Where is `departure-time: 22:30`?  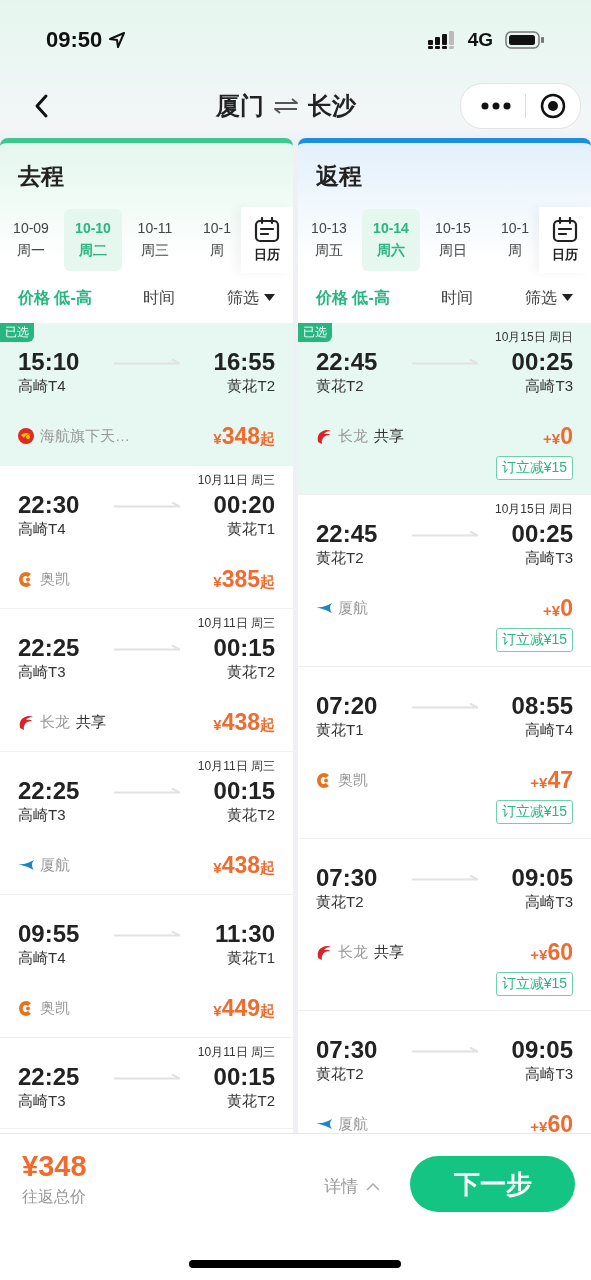
departure-time: 22:30 is located at coordinates (49, 505).